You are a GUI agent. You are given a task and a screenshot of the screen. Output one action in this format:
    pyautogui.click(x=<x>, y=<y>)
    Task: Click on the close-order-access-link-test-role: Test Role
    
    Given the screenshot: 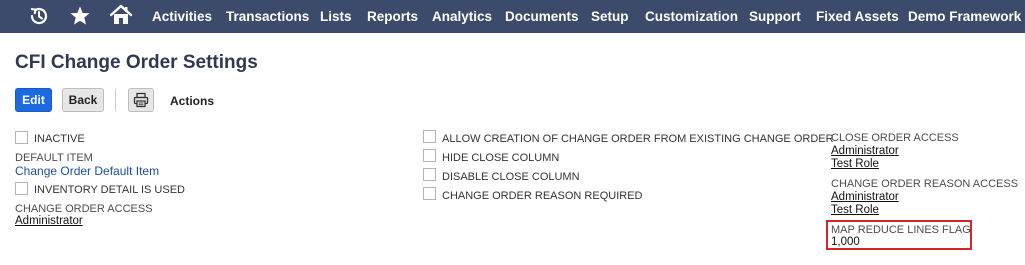 What is the action you would take?
    pyautogui.click(x=855, y=164)
    